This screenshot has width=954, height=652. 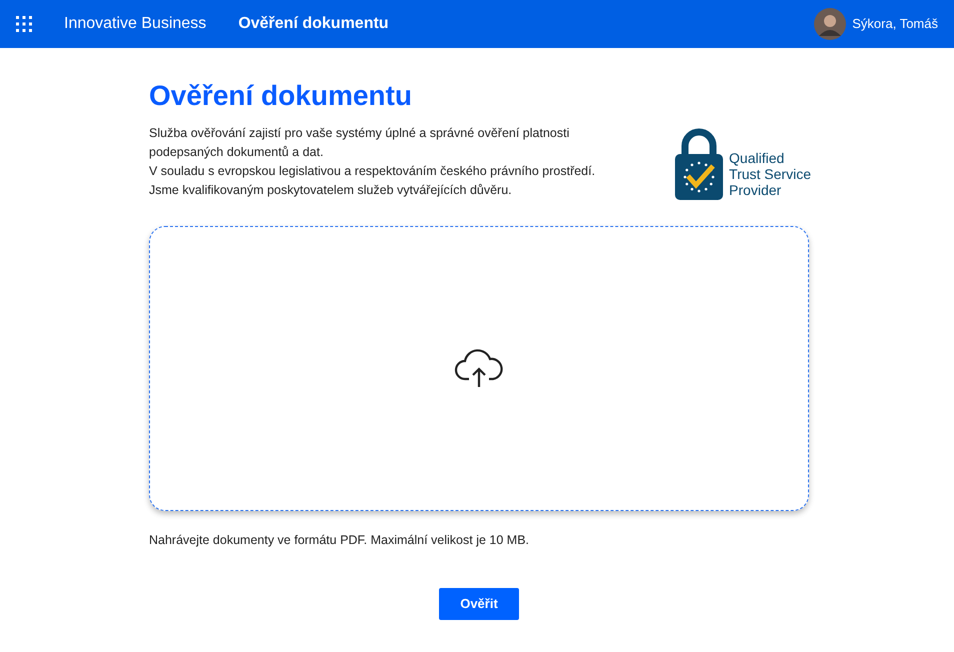 What do you see at coordinates (331, 190) in the screenshot?
I see `description-text: Jsme kvalifikovaným poskytovatelem služeb vytvářejících důvěru.` at bounding box center [331, 190].